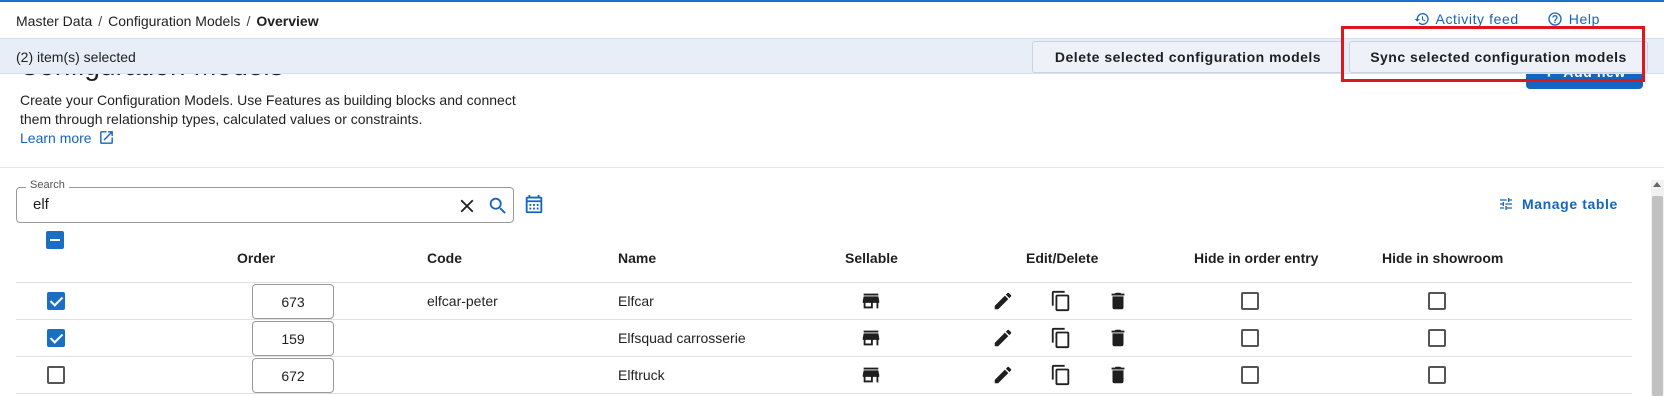 Image resolution: width=1664 pixels, height=396 pixels. Describe the element at coordinates (233, 204) in the screenshot. I see `search-input` at that location.